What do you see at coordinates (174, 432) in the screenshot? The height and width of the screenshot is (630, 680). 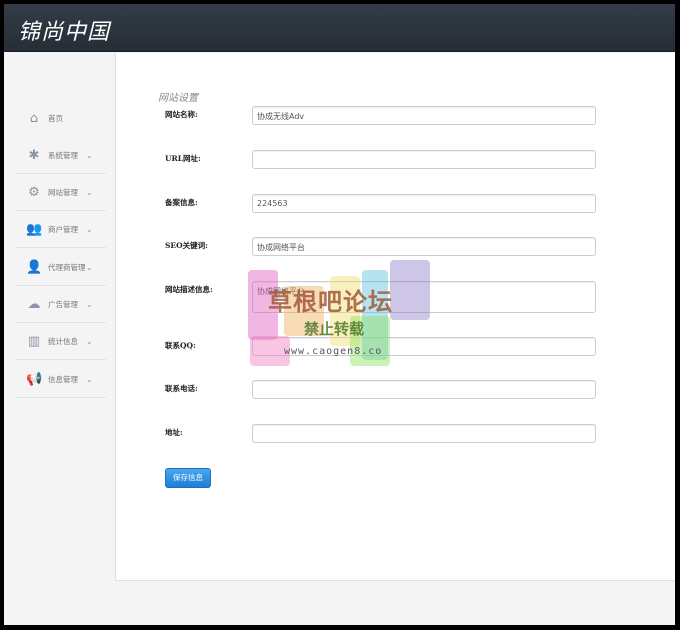 I see `field-label: 地址:` at bounding box center [174, 432].